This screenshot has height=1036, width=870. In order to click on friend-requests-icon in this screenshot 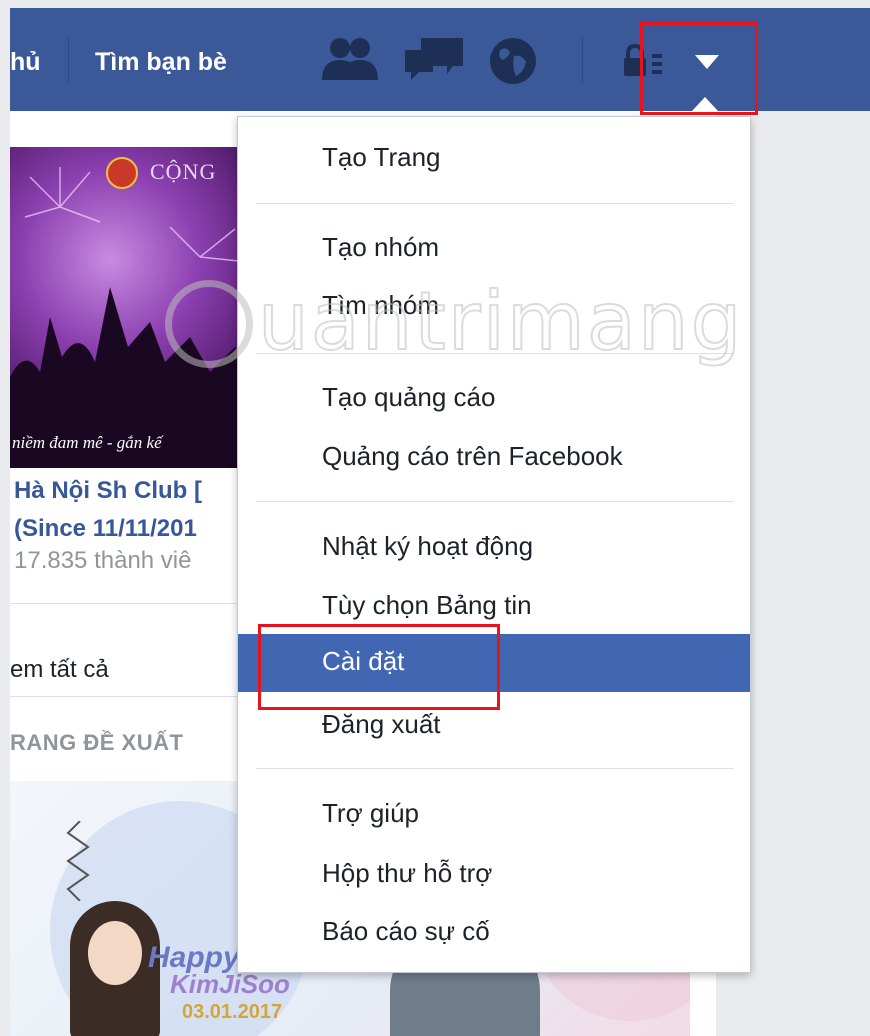, I will do `click(350, 61)`.